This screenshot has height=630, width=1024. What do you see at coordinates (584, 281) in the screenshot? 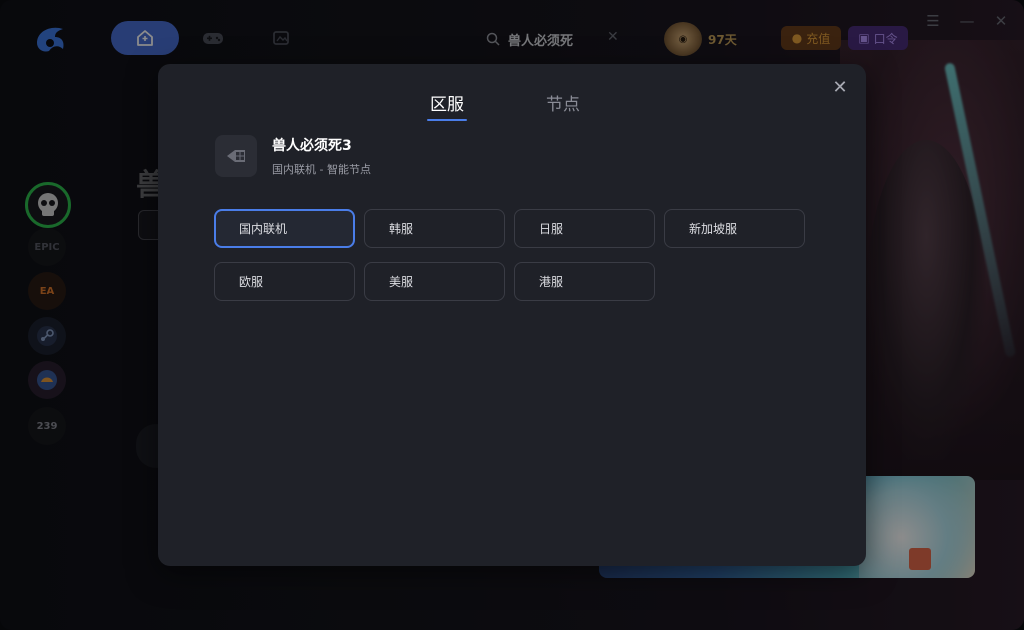
I see `server-option-hongkong: 港服` at bounding box center [584, 281].